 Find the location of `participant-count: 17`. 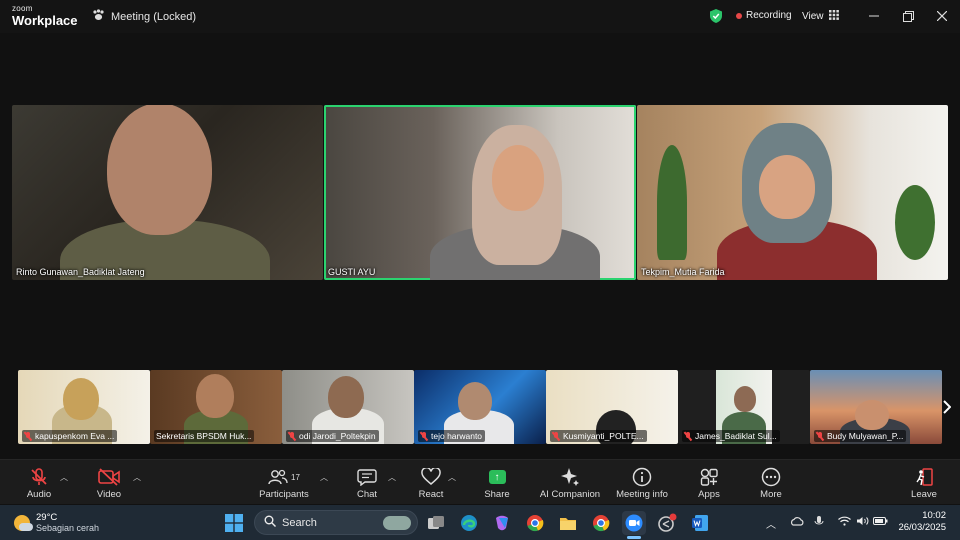

participant-count: 17 is located at coordinates (295, 477).